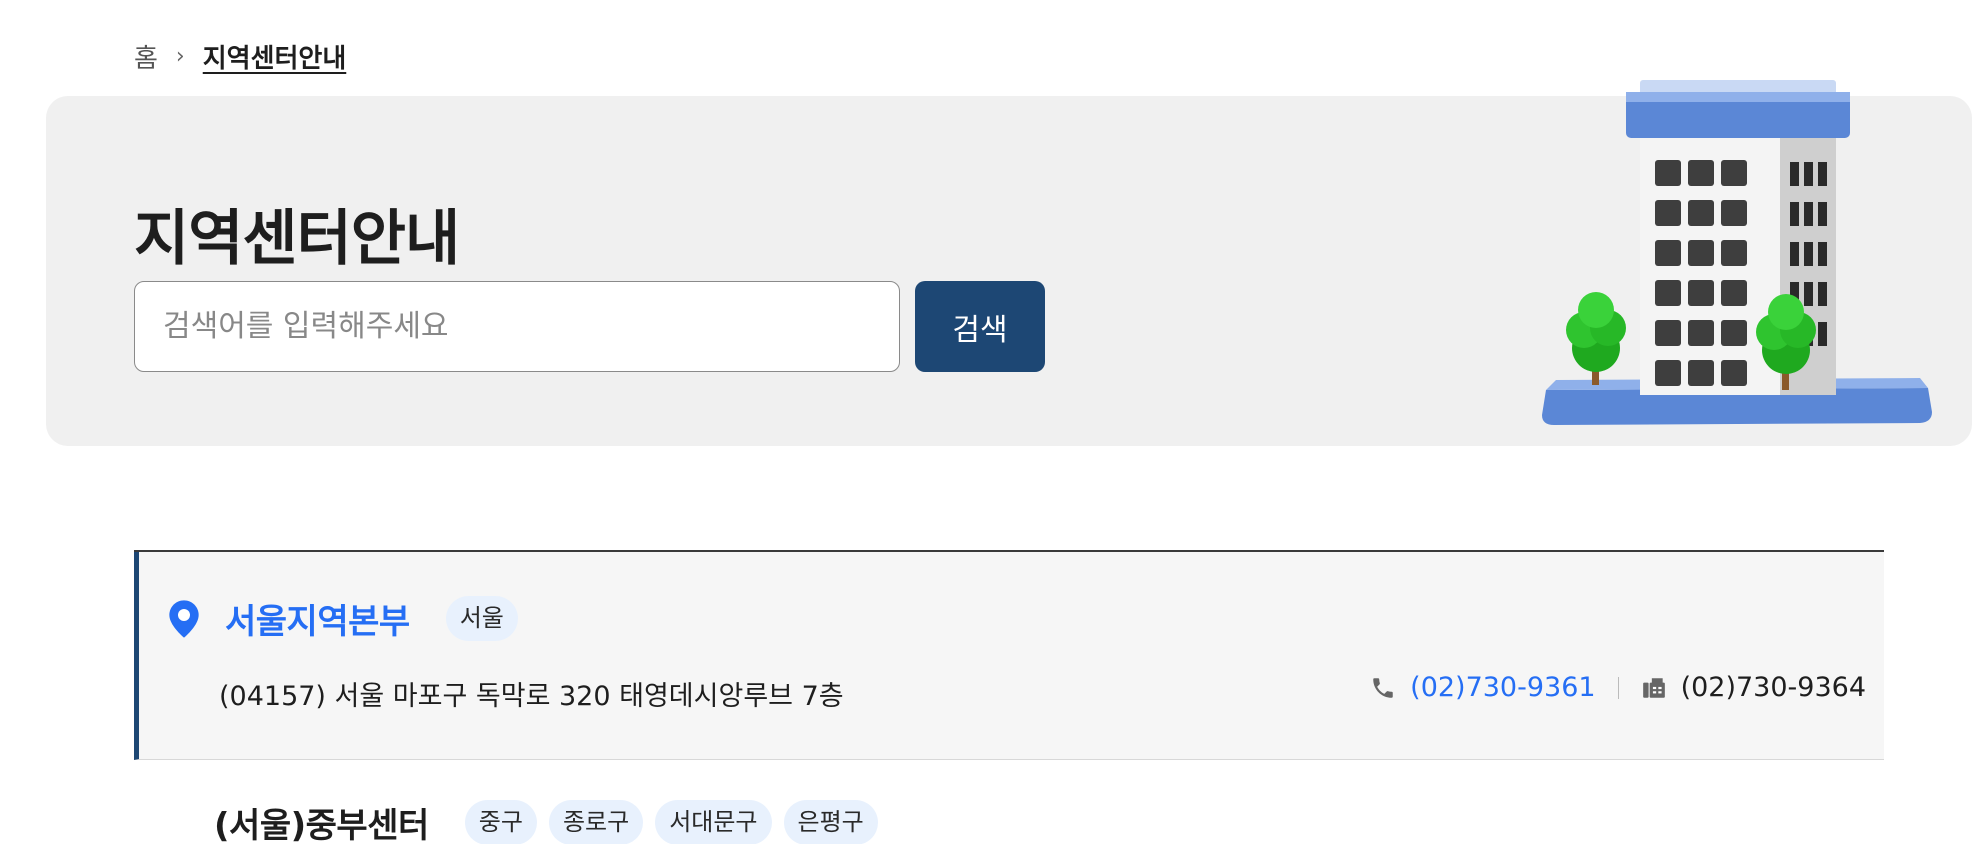 The image size is (1983, 844). I want to click on divider, so click(1618, 687).